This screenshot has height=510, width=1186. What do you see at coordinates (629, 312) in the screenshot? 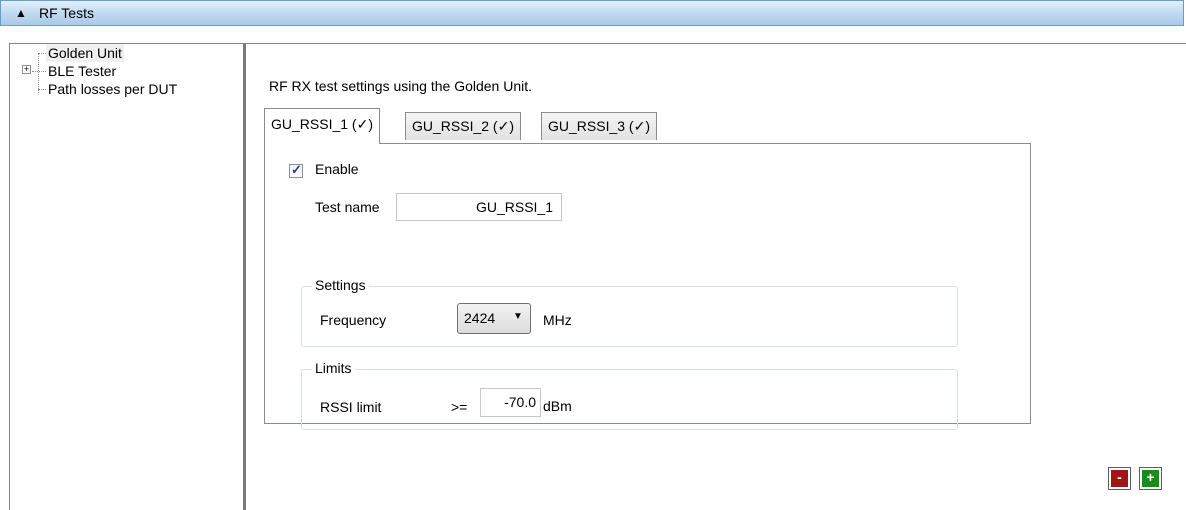
I see `settings-group: Settings Frequency 2424 ▼ MHz` at bounding box center [629, 312].